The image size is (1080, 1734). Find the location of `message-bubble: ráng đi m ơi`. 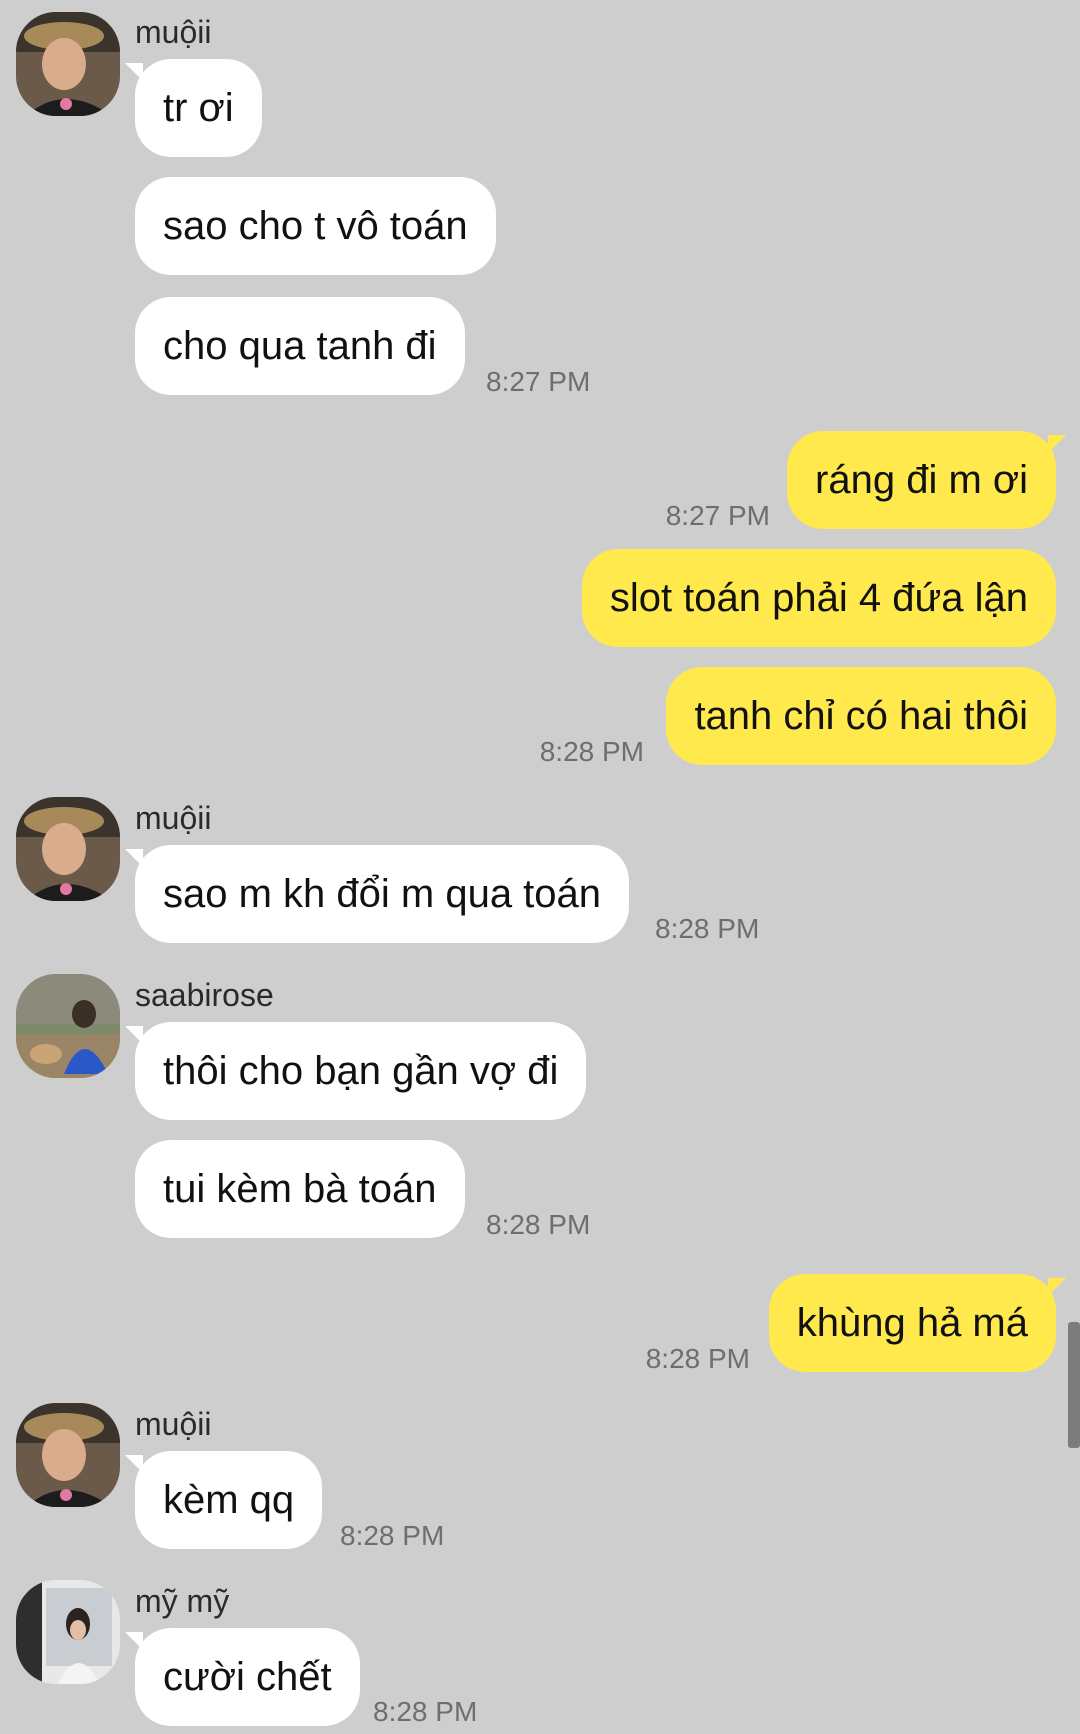

message-bubble: ráng đi m ơi is located at coordinates (926, 480).